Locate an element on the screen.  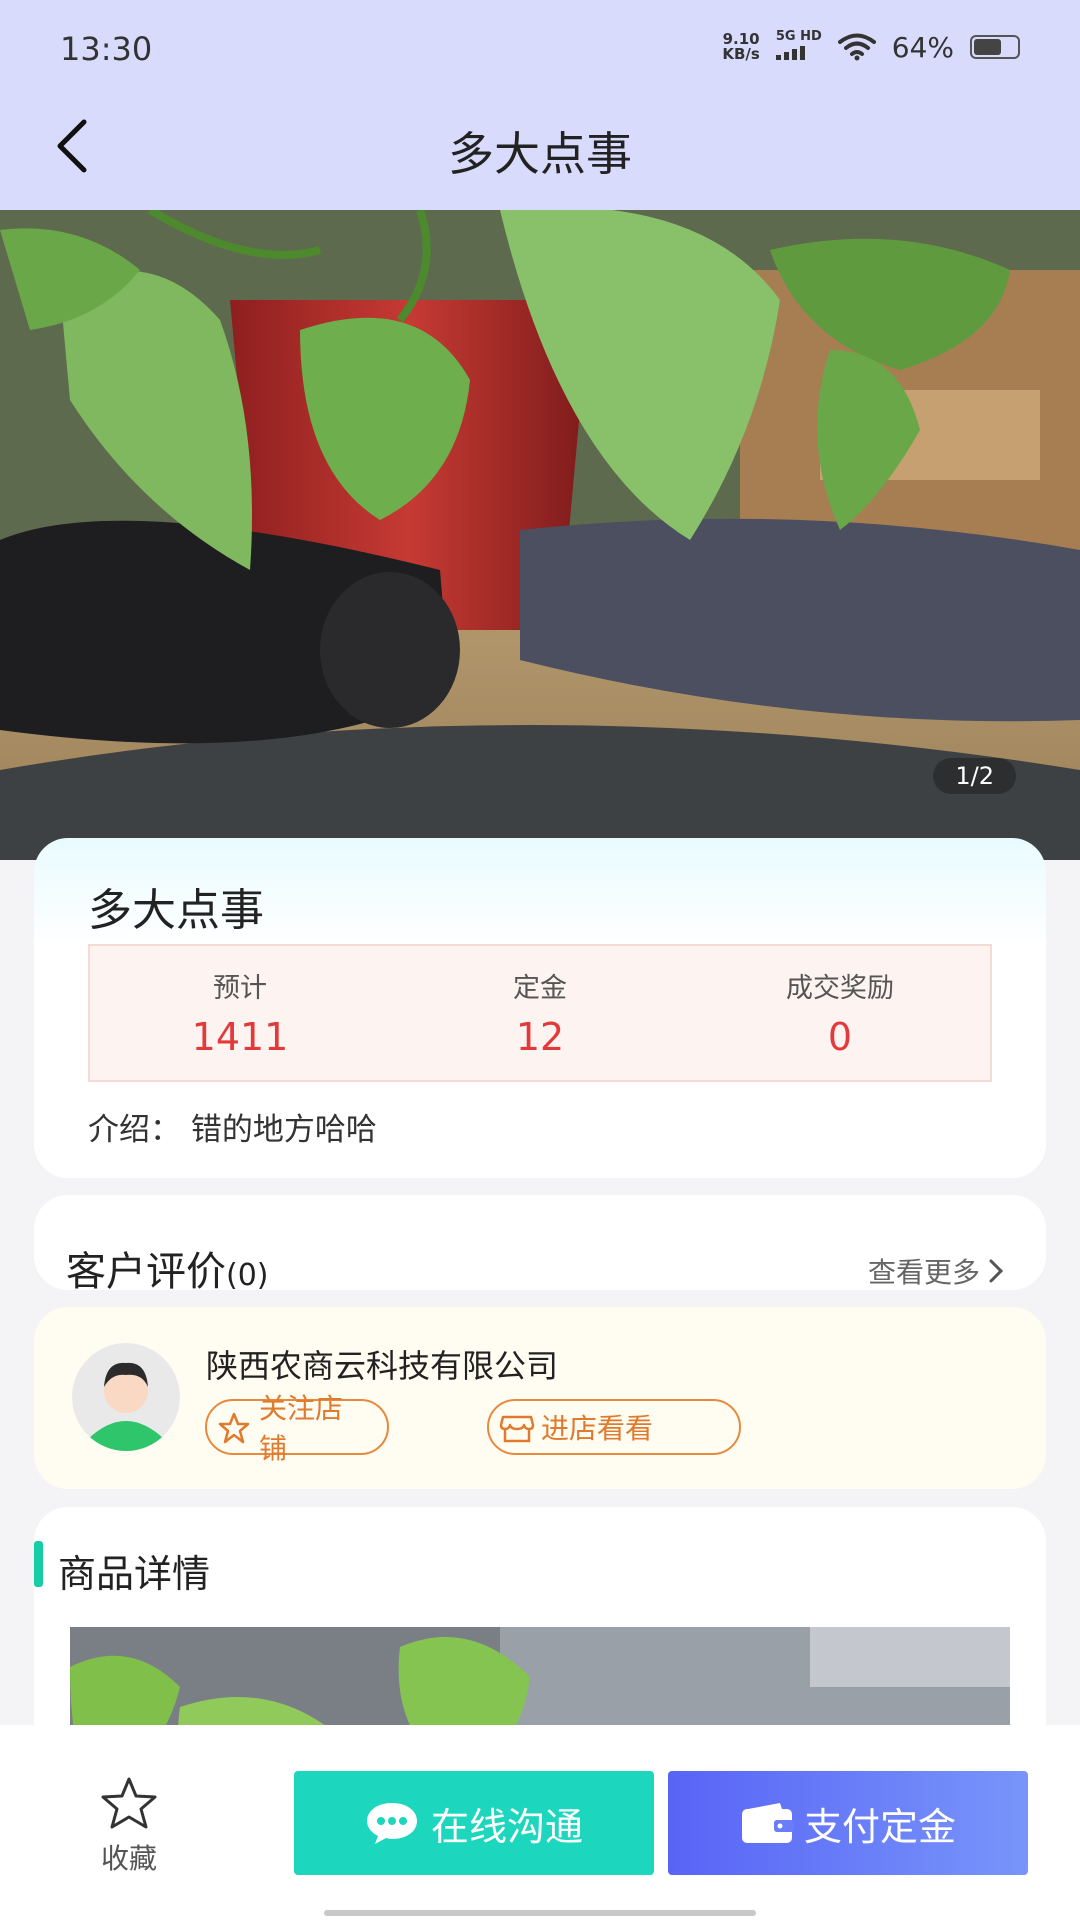
battery-percent: 64% is located at coordinates (922, 47).